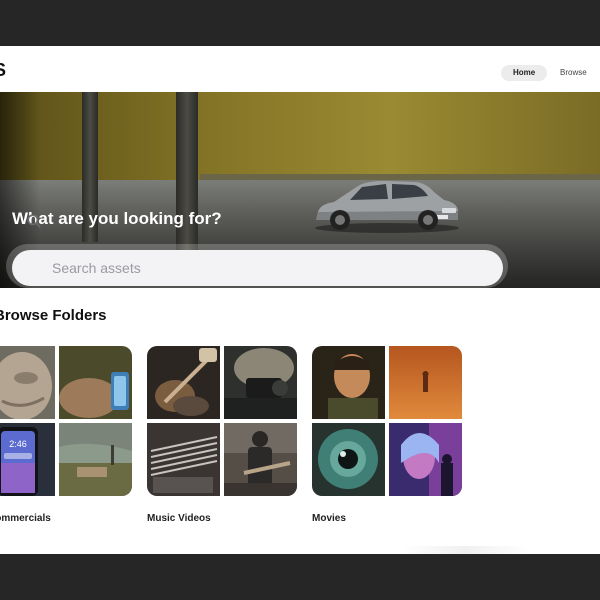 This screenshot has height=600, width=600. What do you see at coordinates (183, 459) in the screenshot?
I see `thumbnail-accordion` at bounding box center [183, 459].